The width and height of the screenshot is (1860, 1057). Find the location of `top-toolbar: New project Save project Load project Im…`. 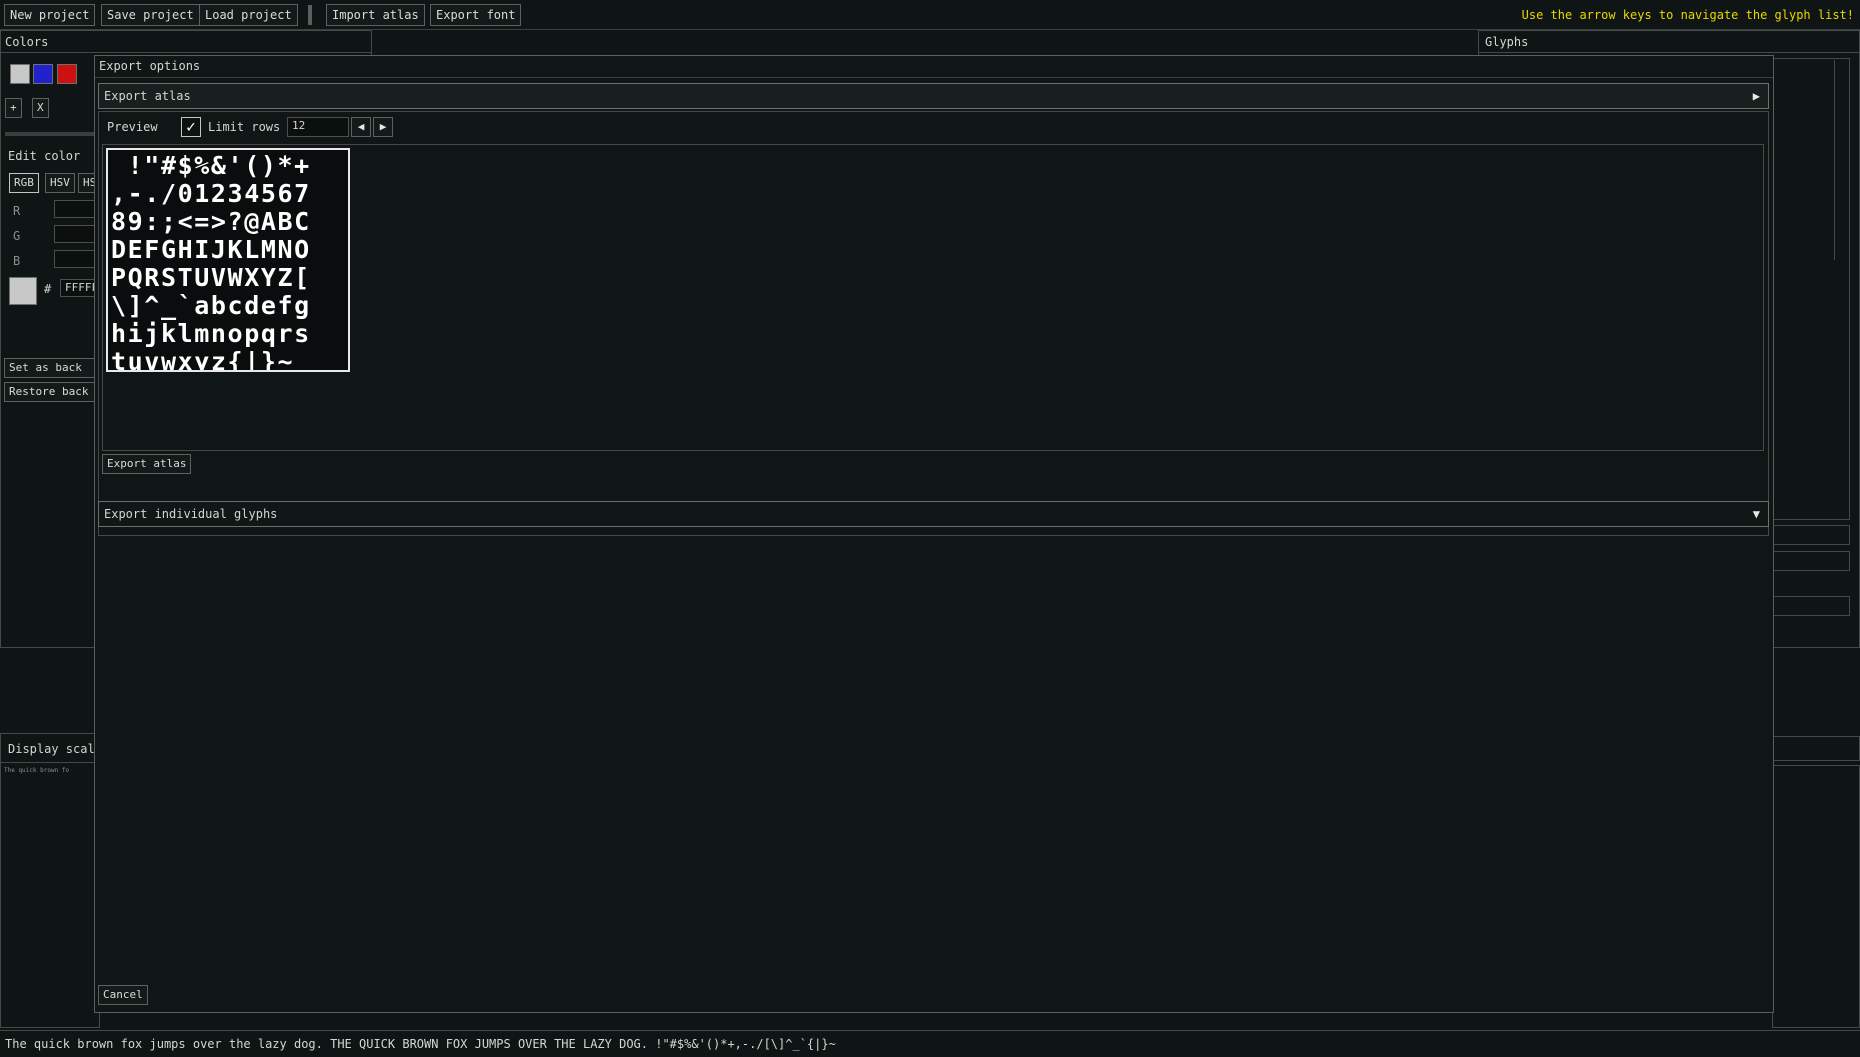

top-toolbar: New project Save project Load project Im… is located at coordinates (930, 15).